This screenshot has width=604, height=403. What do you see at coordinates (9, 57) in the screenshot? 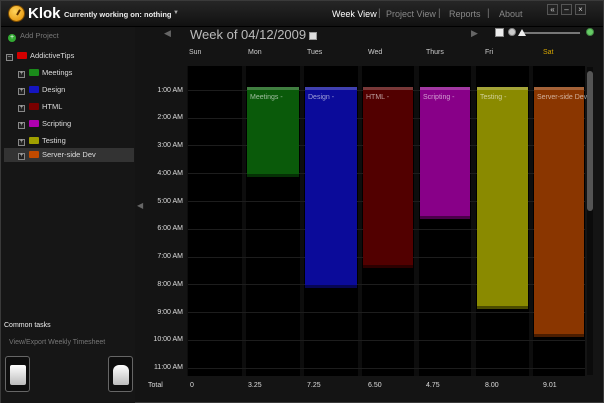
I see `collapse-icon: –` at bounding box center [9, 57].